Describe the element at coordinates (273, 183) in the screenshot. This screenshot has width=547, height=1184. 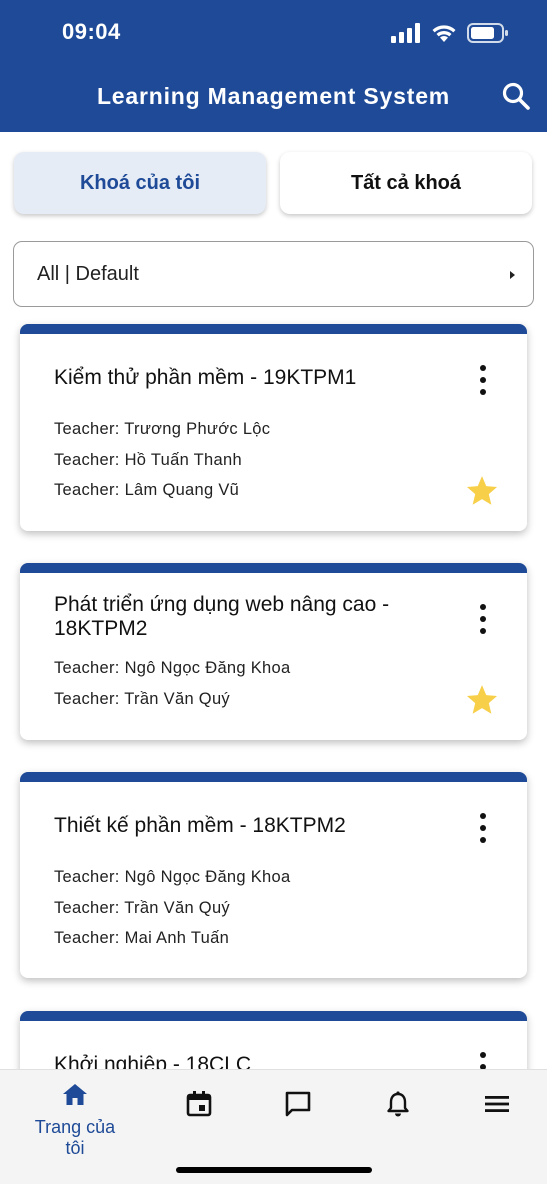
I see `course-tabs: Khoá của tôi Tất cả khoá` at that location.